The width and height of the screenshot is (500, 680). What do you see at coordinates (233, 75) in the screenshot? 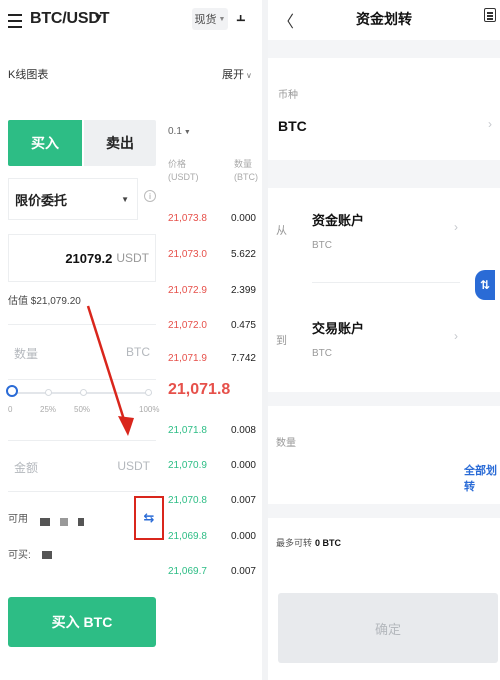
I see `expand-label: 展开` at bounding box center [233, 75].